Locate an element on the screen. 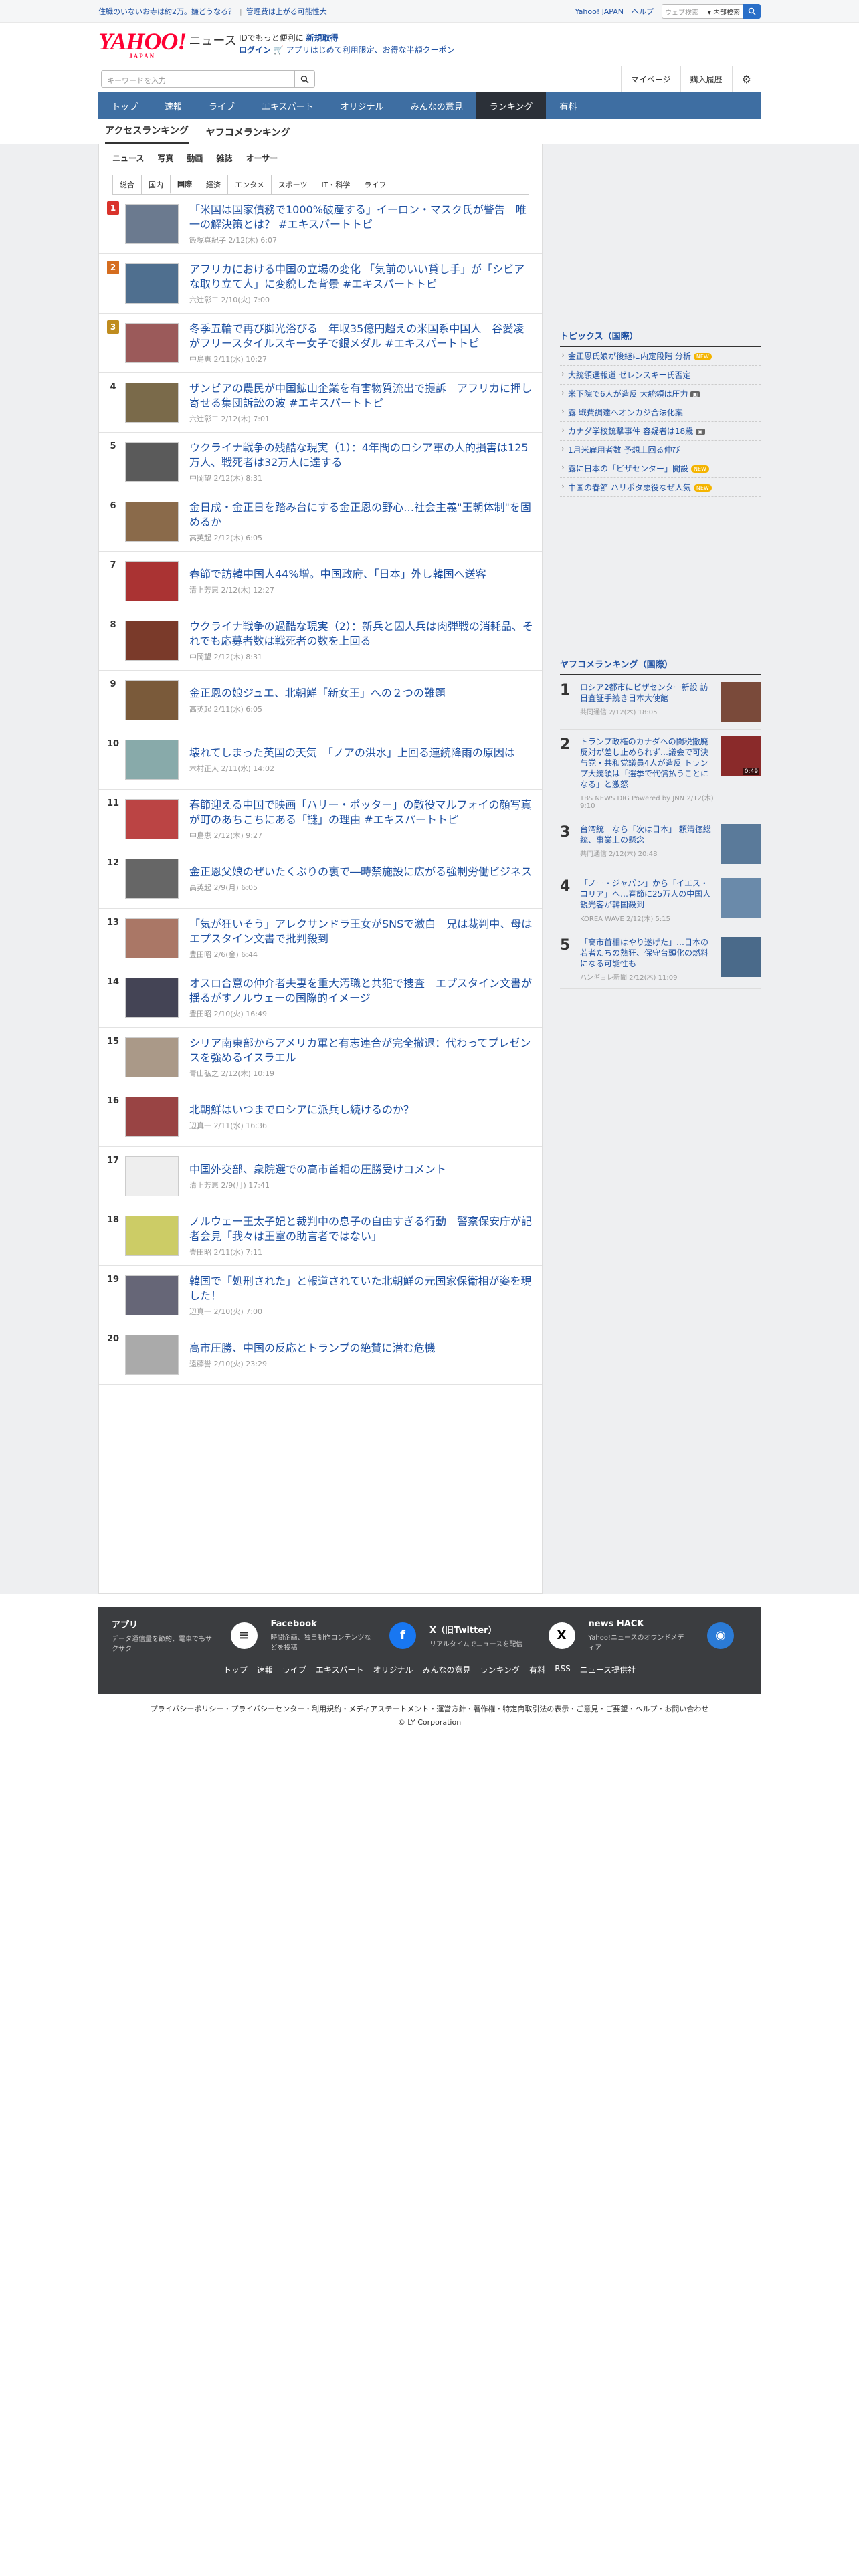 This screenshot has width=859, height=2576. article-title: 韓国で「処刑された」と報道されていた北朝鮮の元国家保衛相が姿を現した！ is located at coordinates (361, 1288).